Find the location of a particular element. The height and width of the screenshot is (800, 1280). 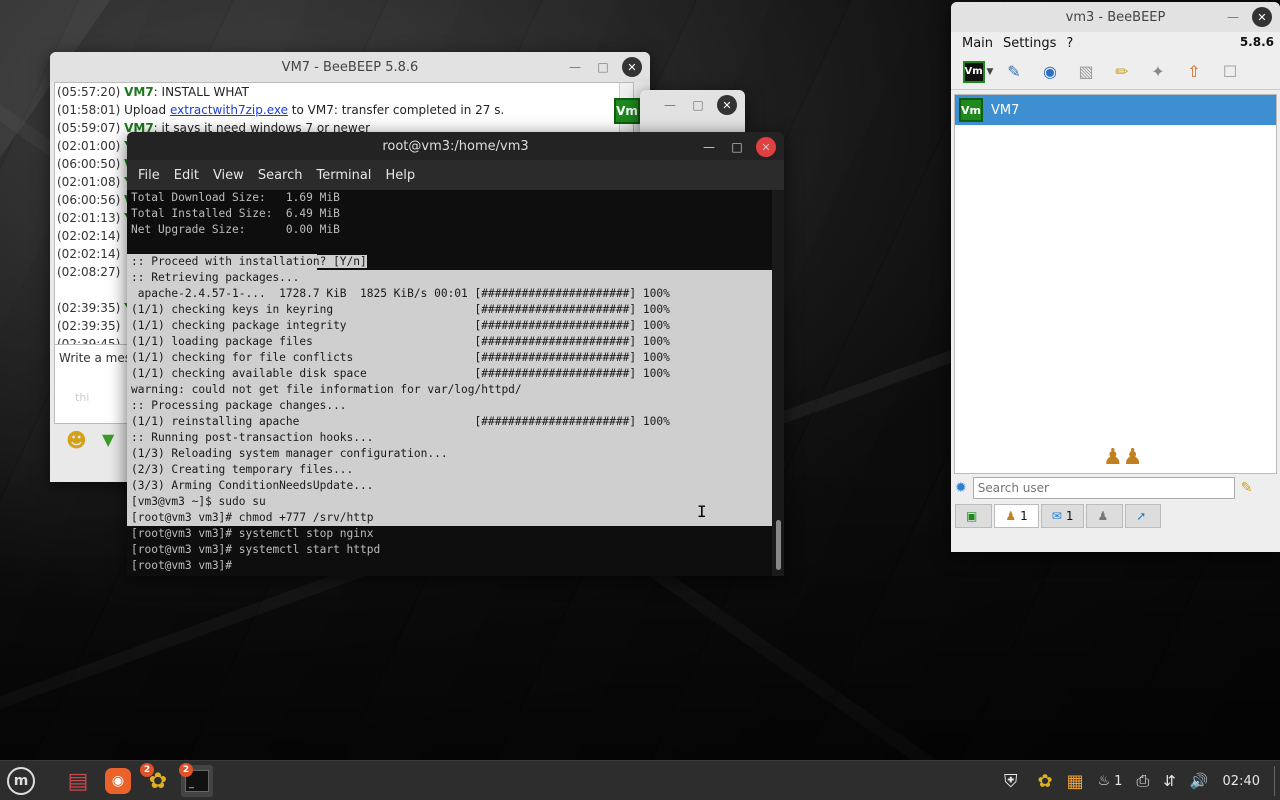

notifications-button: ♨ 1 is located at coordinates (1110, 781).